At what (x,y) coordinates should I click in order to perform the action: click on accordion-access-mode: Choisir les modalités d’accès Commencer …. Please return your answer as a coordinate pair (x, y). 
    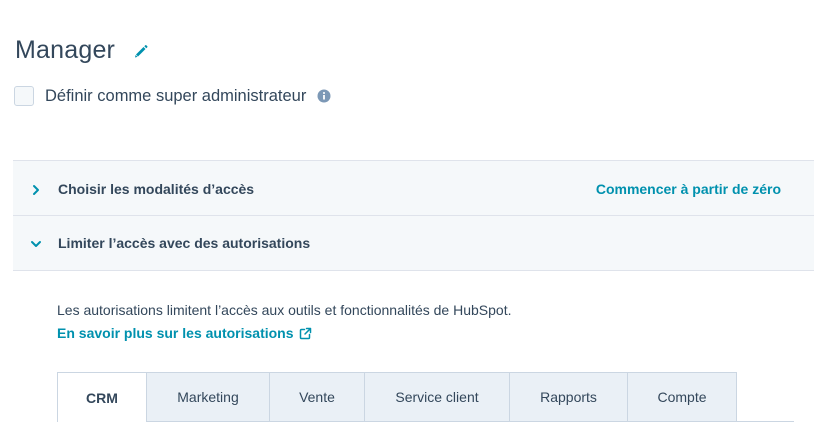
    Looking at the image, I should click on (413, 188).